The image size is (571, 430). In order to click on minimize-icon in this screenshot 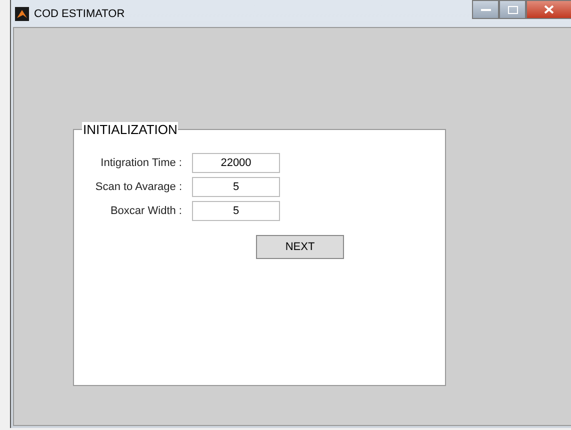, I will do `click(485, 10)`.